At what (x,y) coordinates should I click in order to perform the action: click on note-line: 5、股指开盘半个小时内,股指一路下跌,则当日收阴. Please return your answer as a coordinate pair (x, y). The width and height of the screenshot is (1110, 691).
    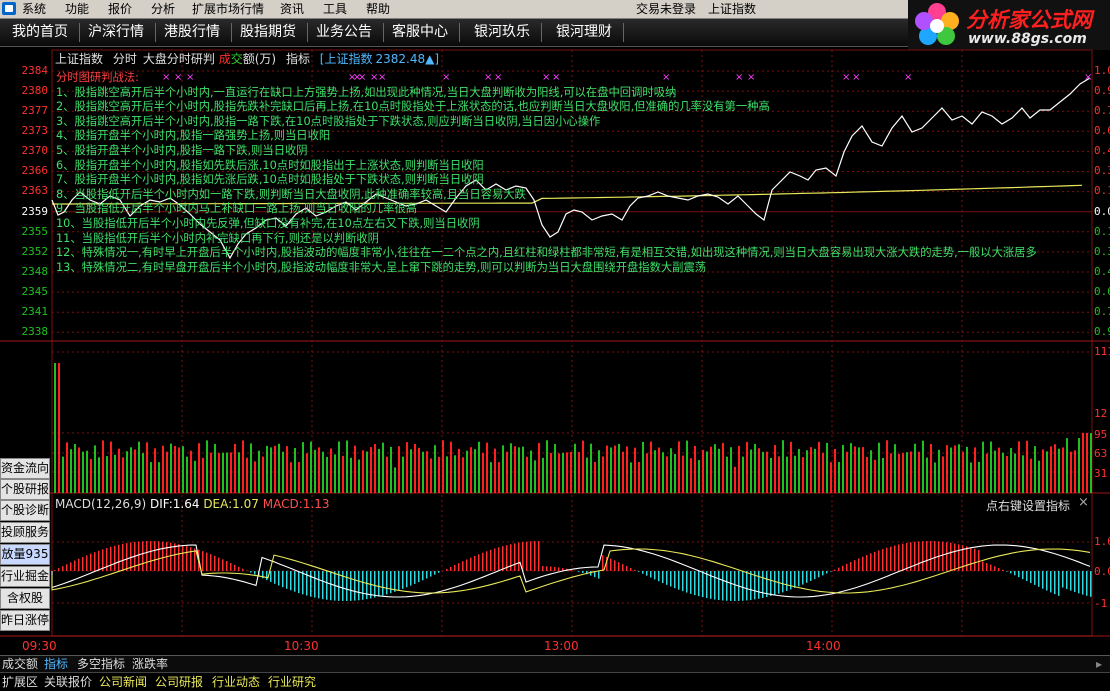
    Looking at the image, I should click on (546, 151).